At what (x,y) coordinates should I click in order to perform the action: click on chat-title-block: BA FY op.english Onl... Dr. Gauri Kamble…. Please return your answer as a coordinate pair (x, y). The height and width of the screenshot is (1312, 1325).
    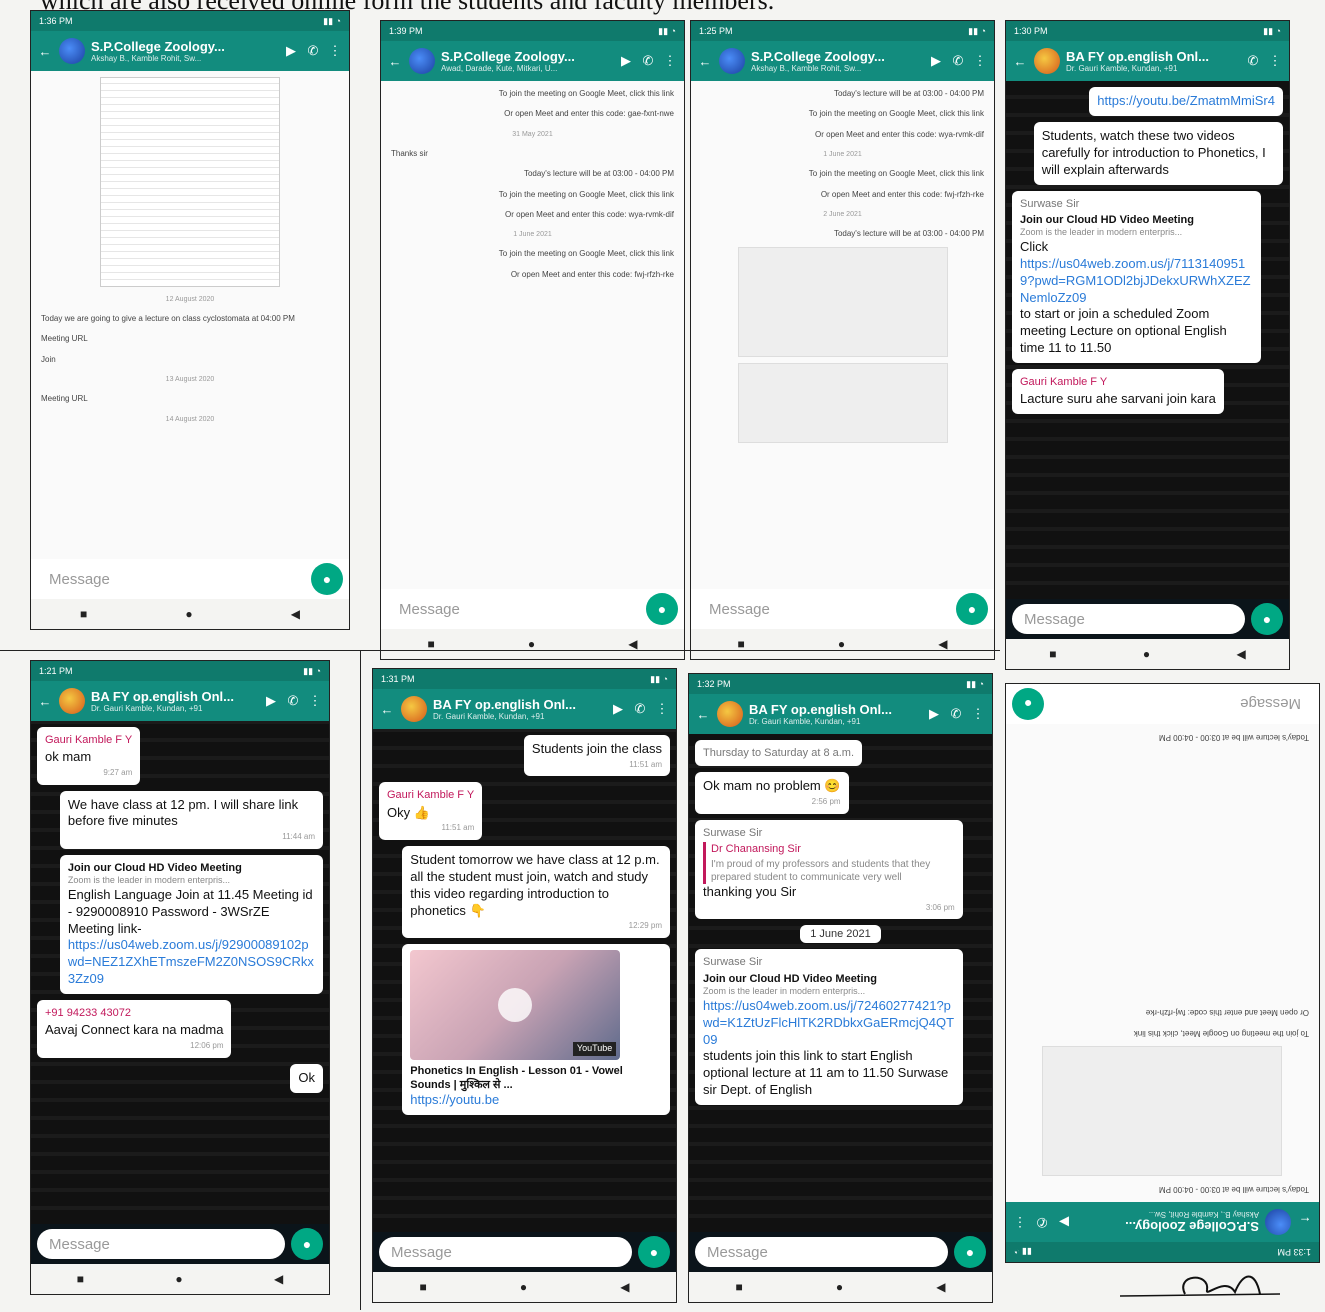
    Looking at the image, I should click on (1152, 61).